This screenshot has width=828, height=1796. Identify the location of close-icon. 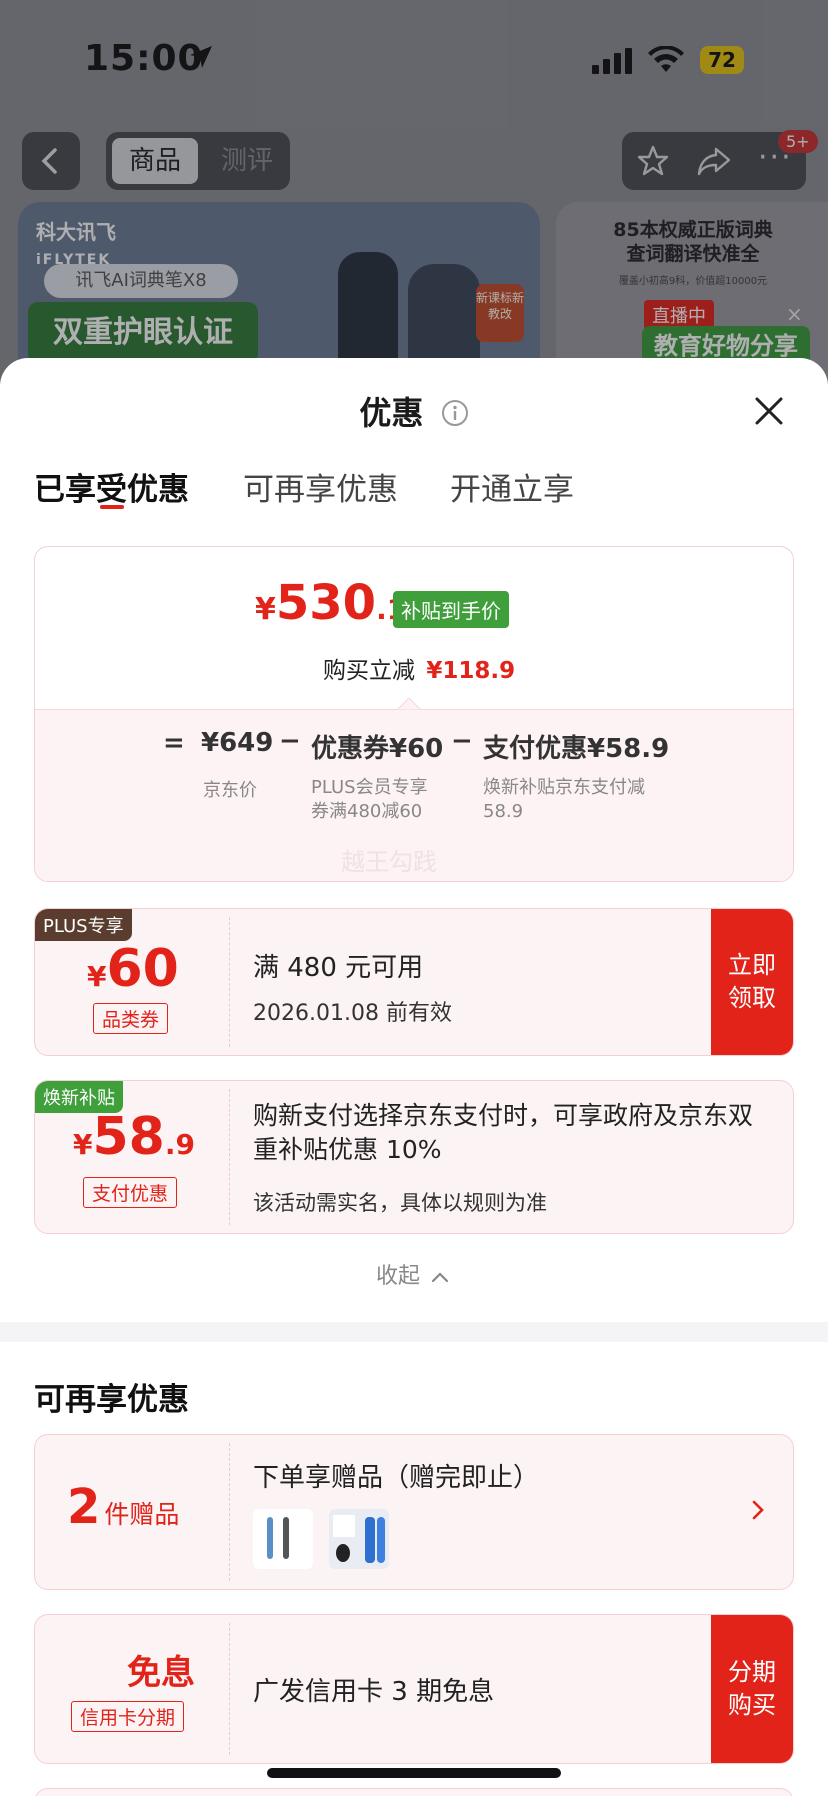
(769, 411).